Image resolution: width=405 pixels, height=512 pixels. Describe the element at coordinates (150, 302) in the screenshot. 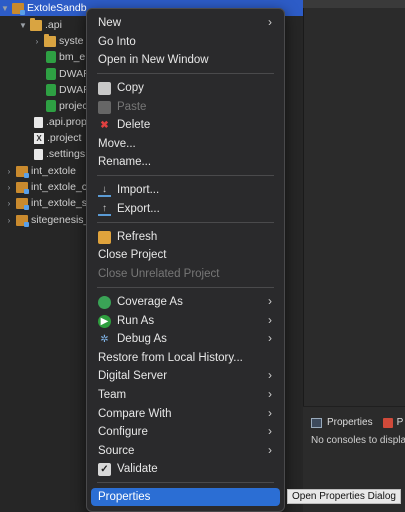

I see `menu-item-label: Coverage As` at that location.